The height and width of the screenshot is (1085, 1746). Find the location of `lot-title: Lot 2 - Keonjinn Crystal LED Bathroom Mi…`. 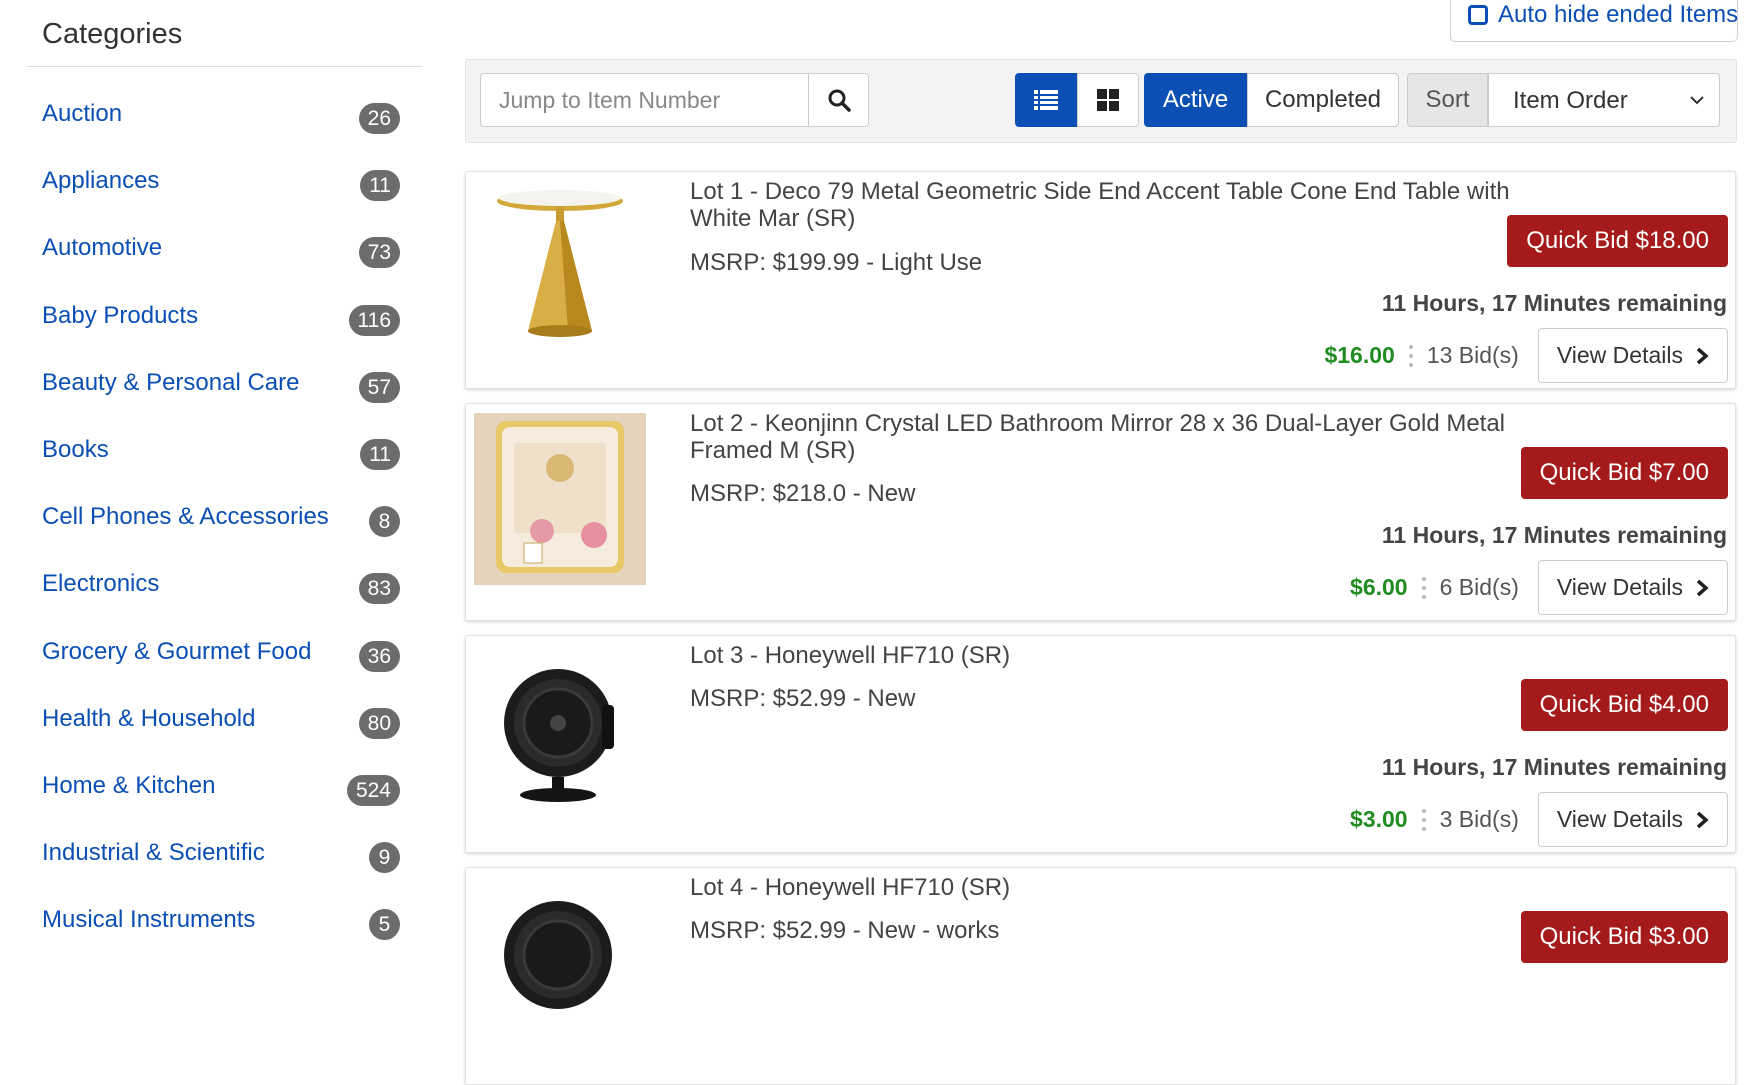

lot-title: Lot 2 - Keonjinn Crystal LED Bathroom Mi… is located at coordinates (1110, 437).